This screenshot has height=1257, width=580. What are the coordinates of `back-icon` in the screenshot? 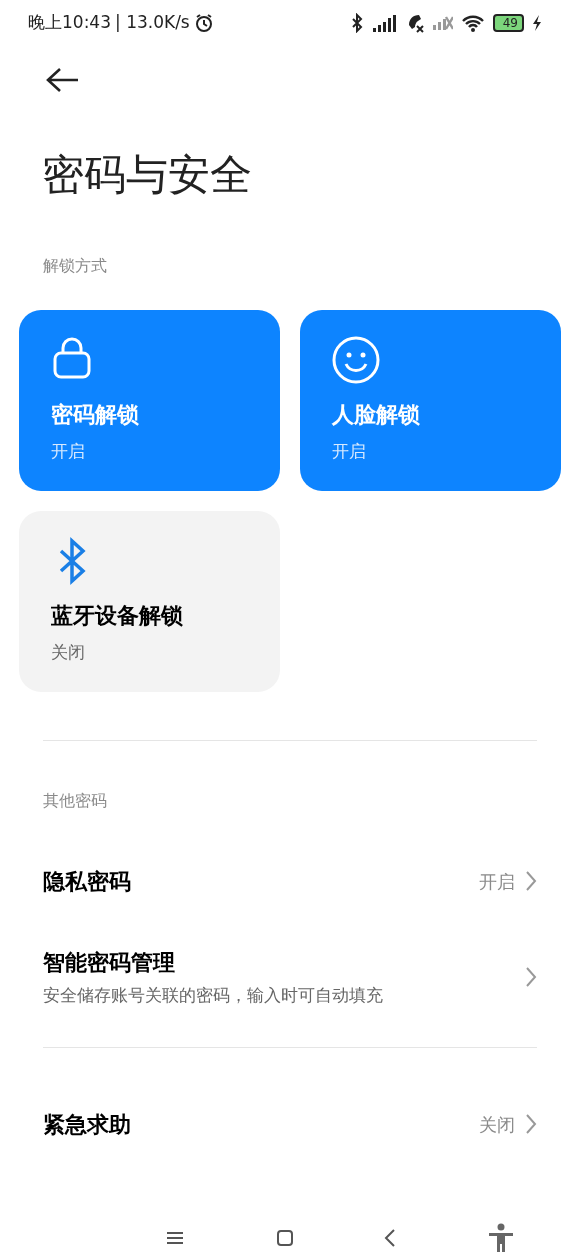 It's located at (390, 1238).